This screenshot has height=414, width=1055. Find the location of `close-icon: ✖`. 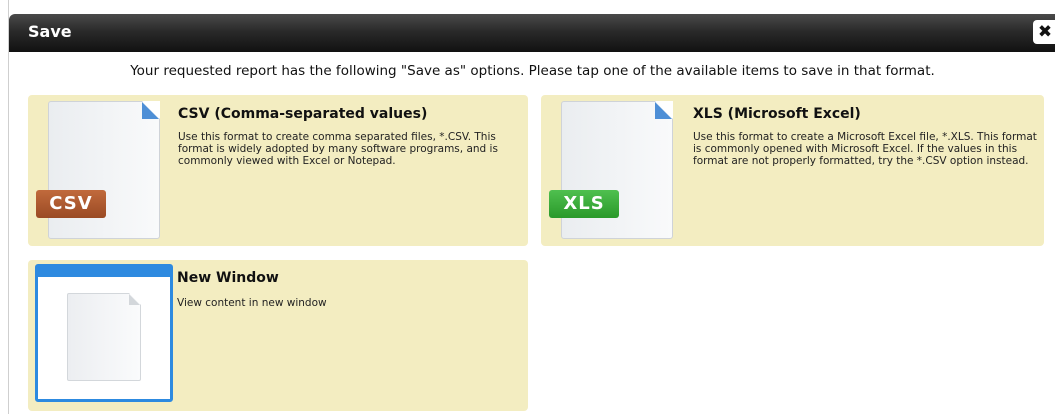

close-icon: ✖ is located at coordinates (1045, 32).